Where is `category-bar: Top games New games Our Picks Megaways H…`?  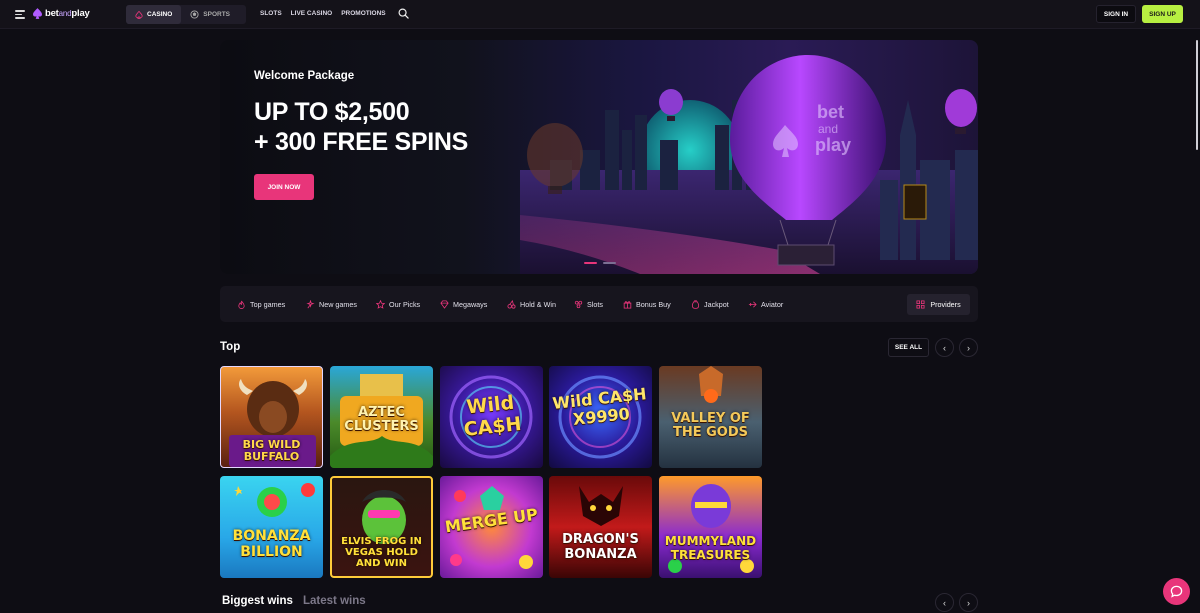
category-bar: Top games New games Our Picks Megaways H… is located at coordinates (599, 304).